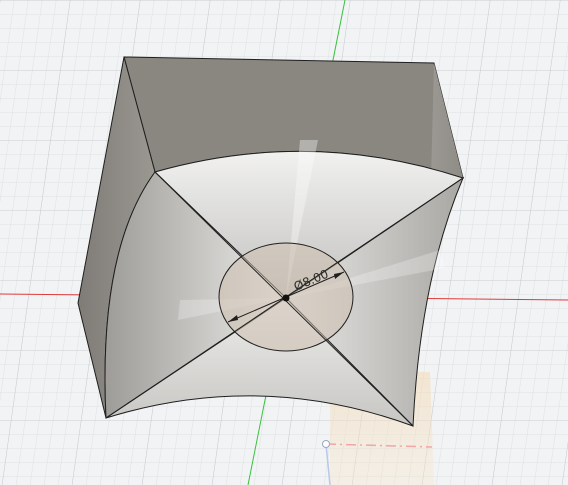 The image size is (568, 485). Describe the element at coordinates (286, 298) in the screenshot. I see `center-point` at that location.